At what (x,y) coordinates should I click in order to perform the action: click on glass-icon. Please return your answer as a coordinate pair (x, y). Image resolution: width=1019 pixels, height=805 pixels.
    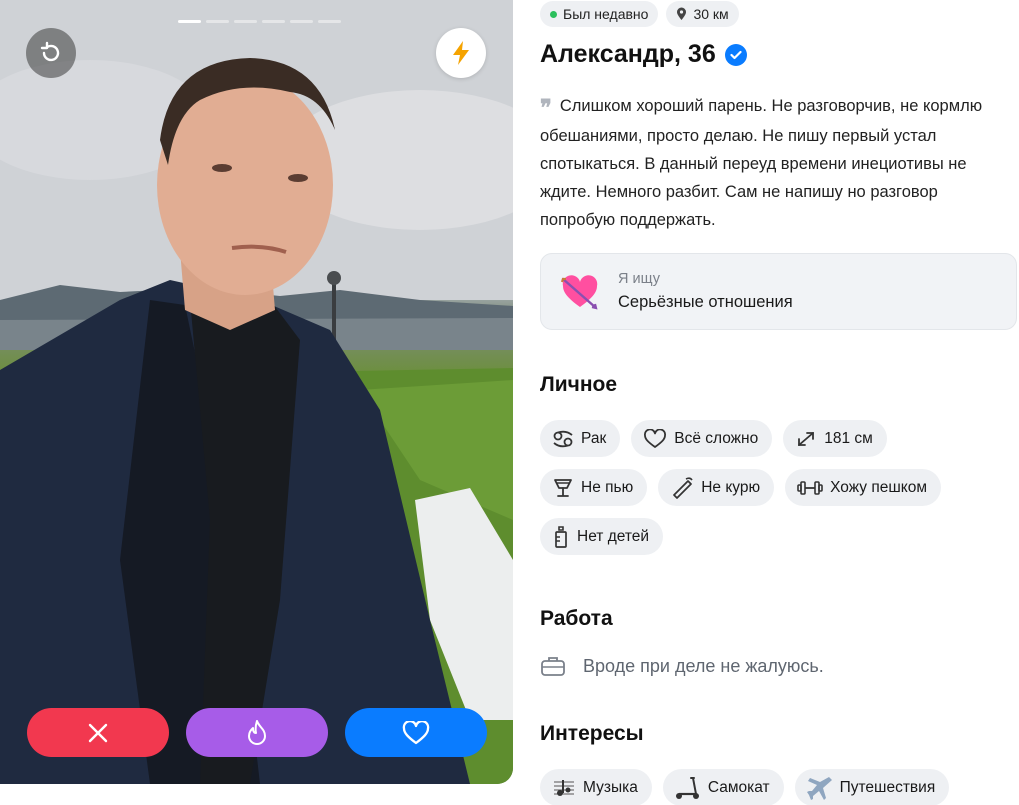
    Looking at the image, I should click on (563, 487).